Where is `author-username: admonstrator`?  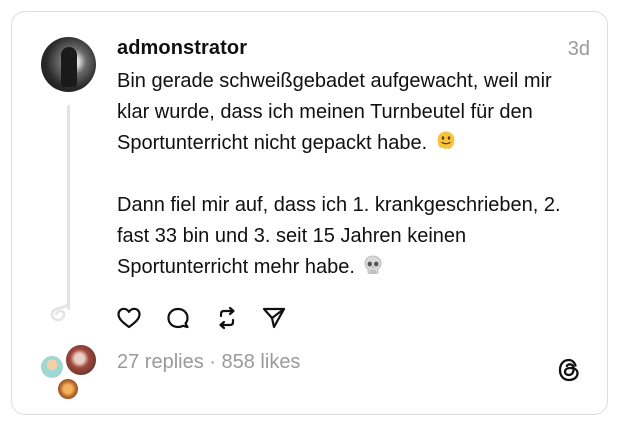 author-username: admonstrator is located at coordinates (182, 48).